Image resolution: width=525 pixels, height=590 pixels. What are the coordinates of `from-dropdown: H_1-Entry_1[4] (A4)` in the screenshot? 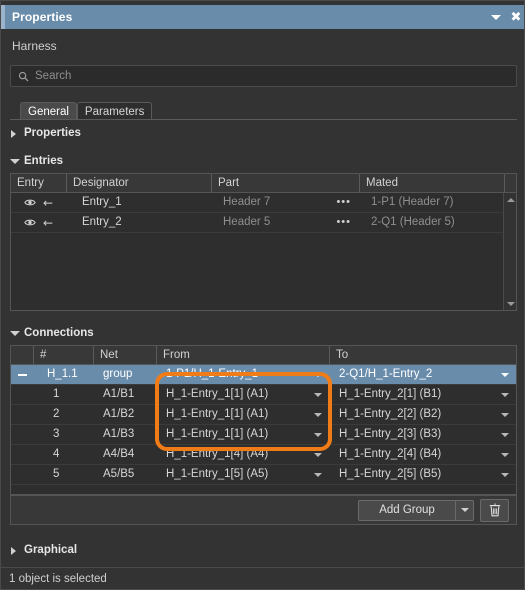 It's located at (242, 454).